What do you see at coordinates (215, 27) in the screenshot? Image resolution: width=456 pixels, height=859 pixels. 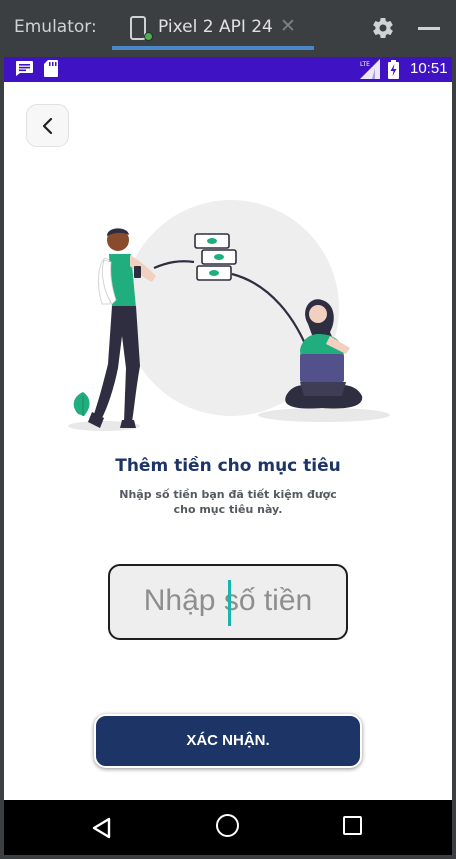 I see `device-tab-label: Pixel 2 API 24` at bounding box center [215, 27].